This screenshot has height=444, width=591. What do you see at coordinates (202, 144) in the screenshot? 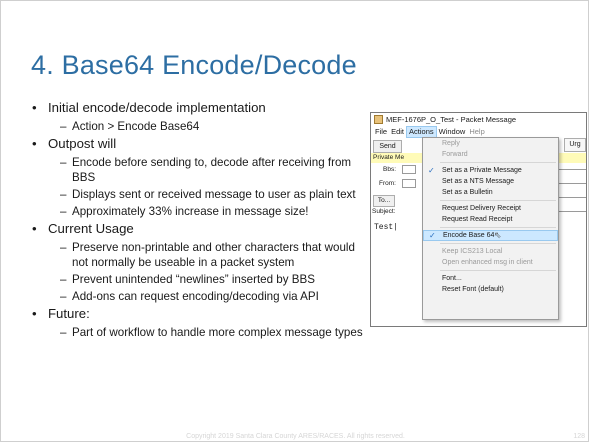
I see `bullet-item: Outpost will` at bounding box center [202, 144].